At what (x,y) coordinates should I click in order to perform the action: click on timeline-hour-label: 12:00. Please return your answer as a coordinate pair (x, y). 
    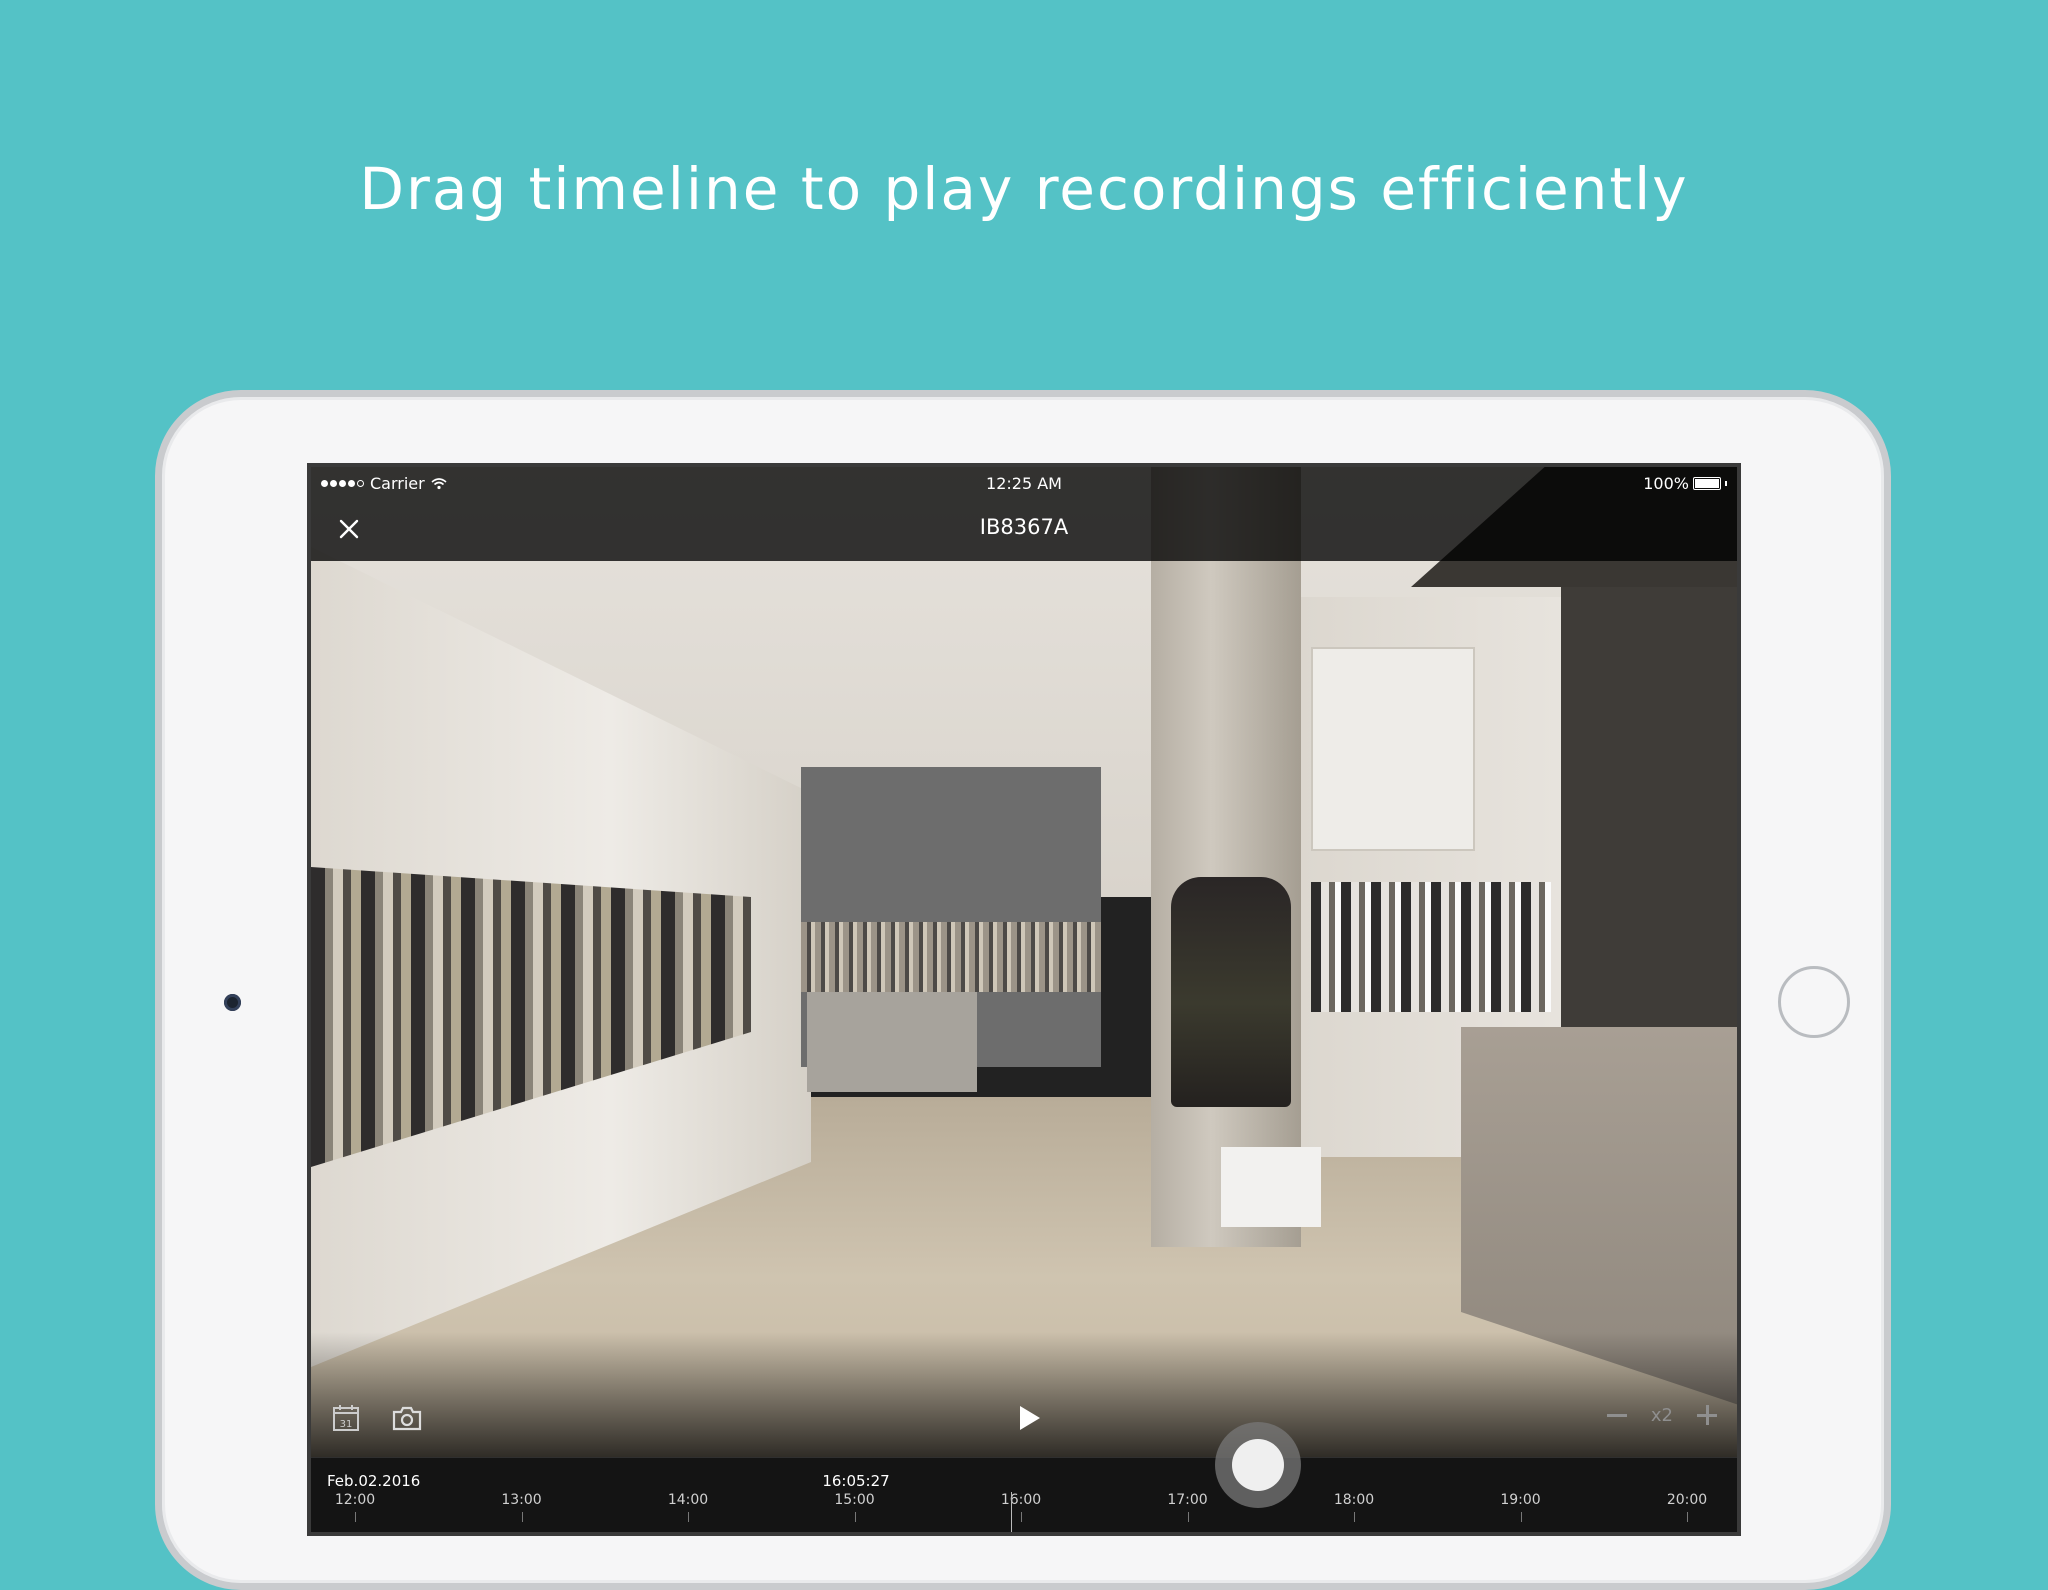
    Looking at the image, I should click on (355, 1500).